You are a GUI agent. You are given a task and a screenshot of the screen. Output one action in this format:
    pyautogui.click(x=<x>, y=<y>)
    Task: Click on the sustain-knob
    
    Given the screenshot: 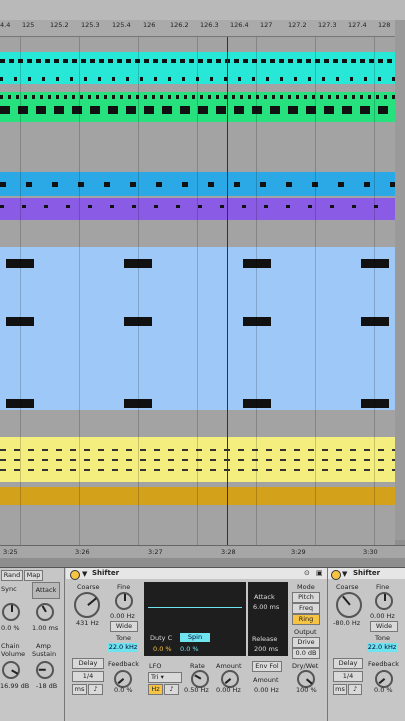 What is the action you would take?
    pyautogui.click(x=45, y=670)
    